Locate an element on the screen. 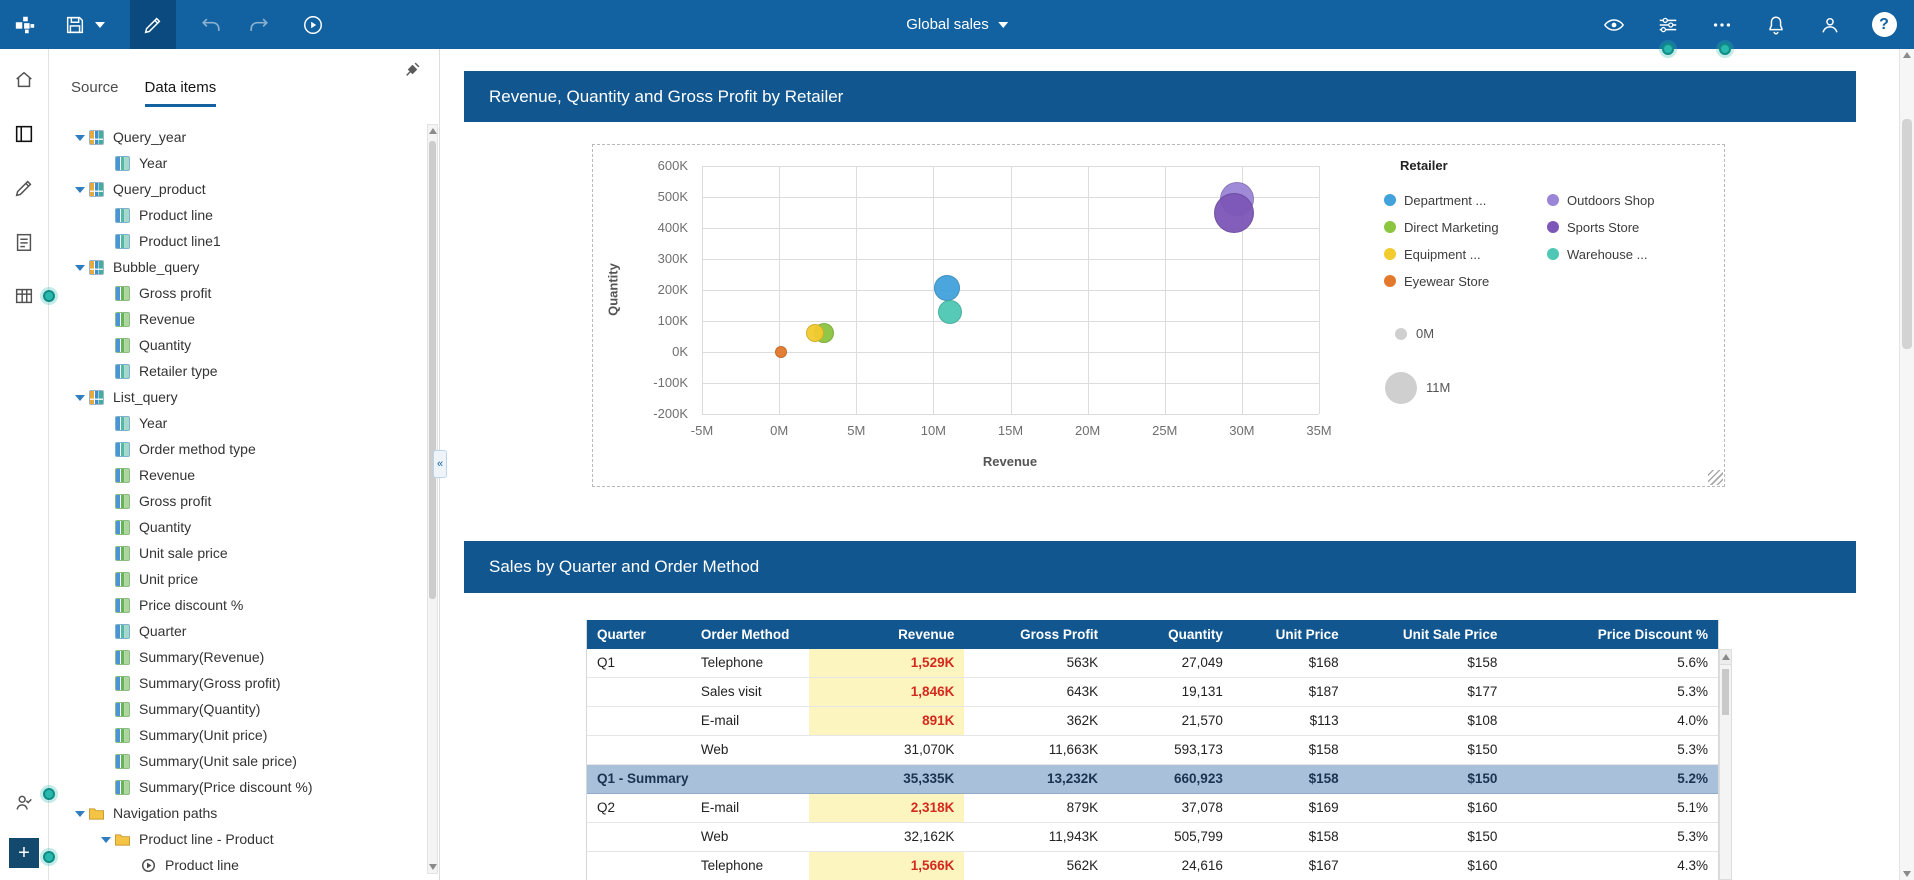  save-button is located at coordinates (75, 25).